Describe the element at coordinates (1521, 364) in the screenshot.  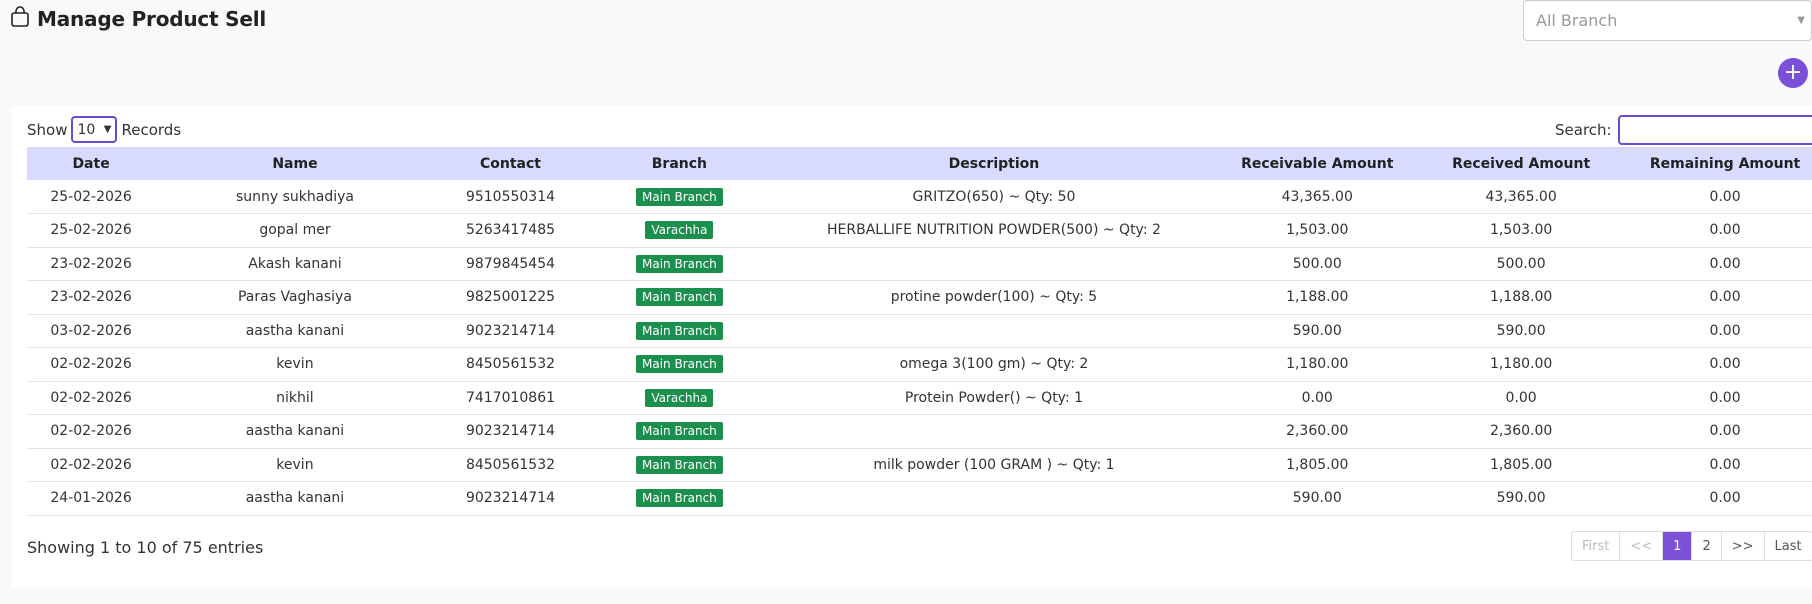
I see `cell-received: 1,180.00` at that location.